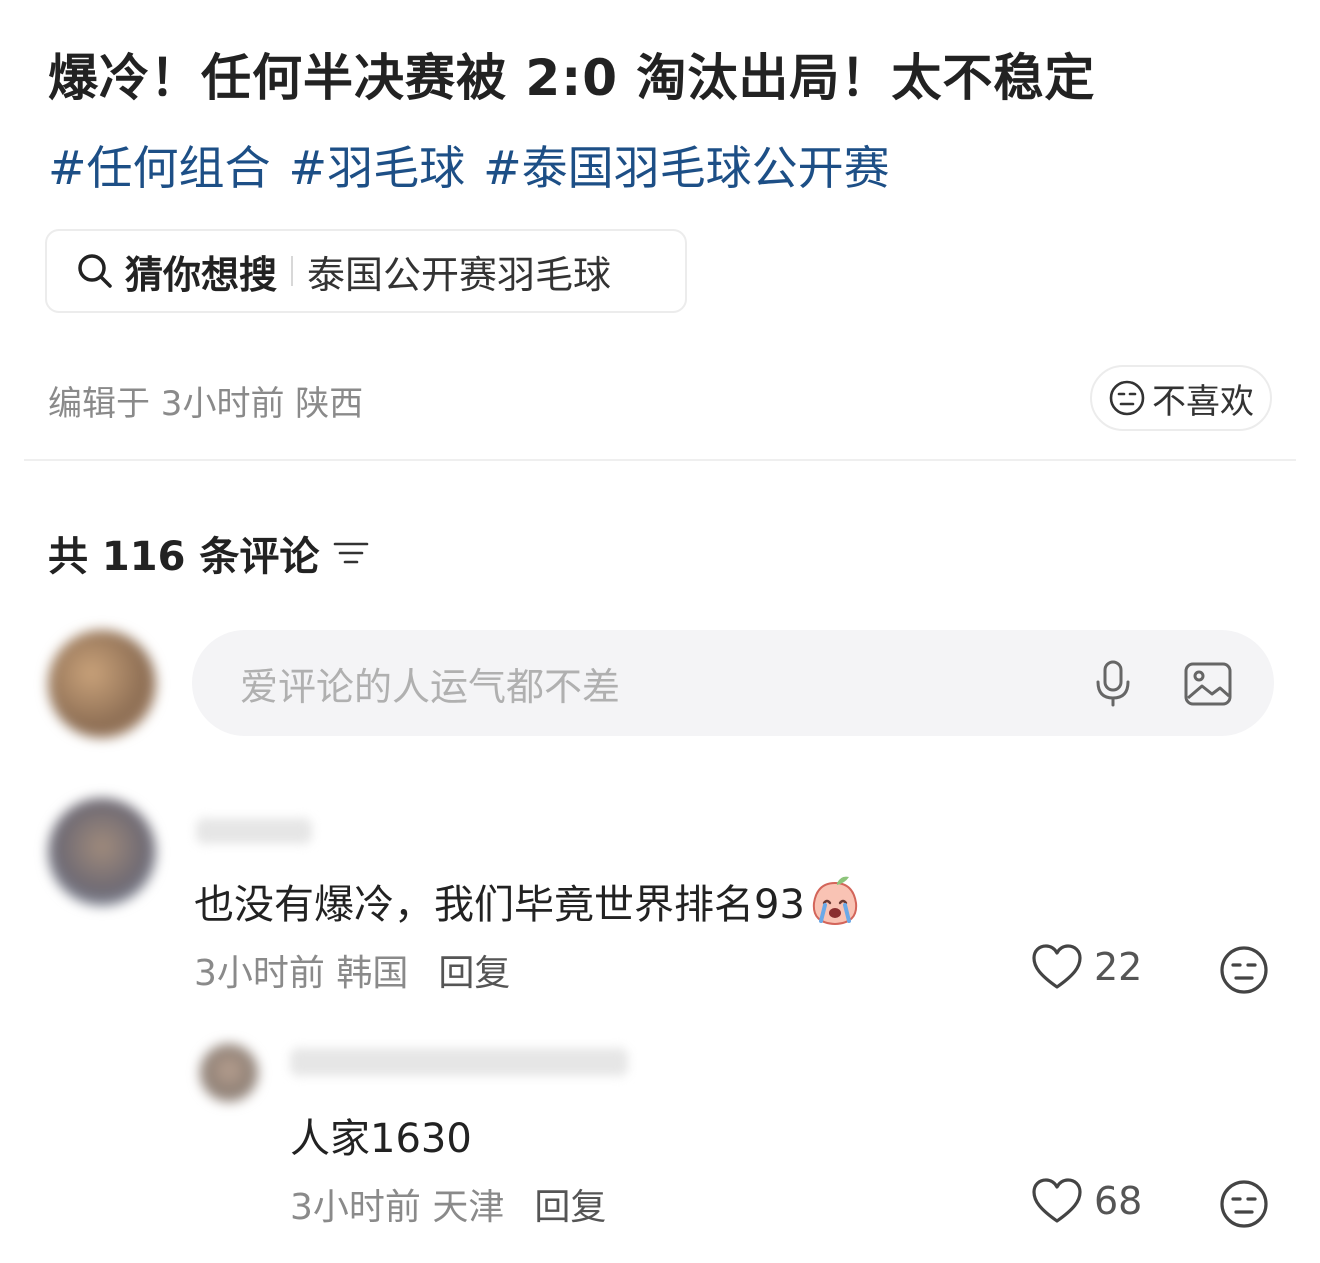  Describe the element at coordinates (206, 404) in the screenshot. I see `post-meta: 编辑于 3小时前 陕西` at that location.